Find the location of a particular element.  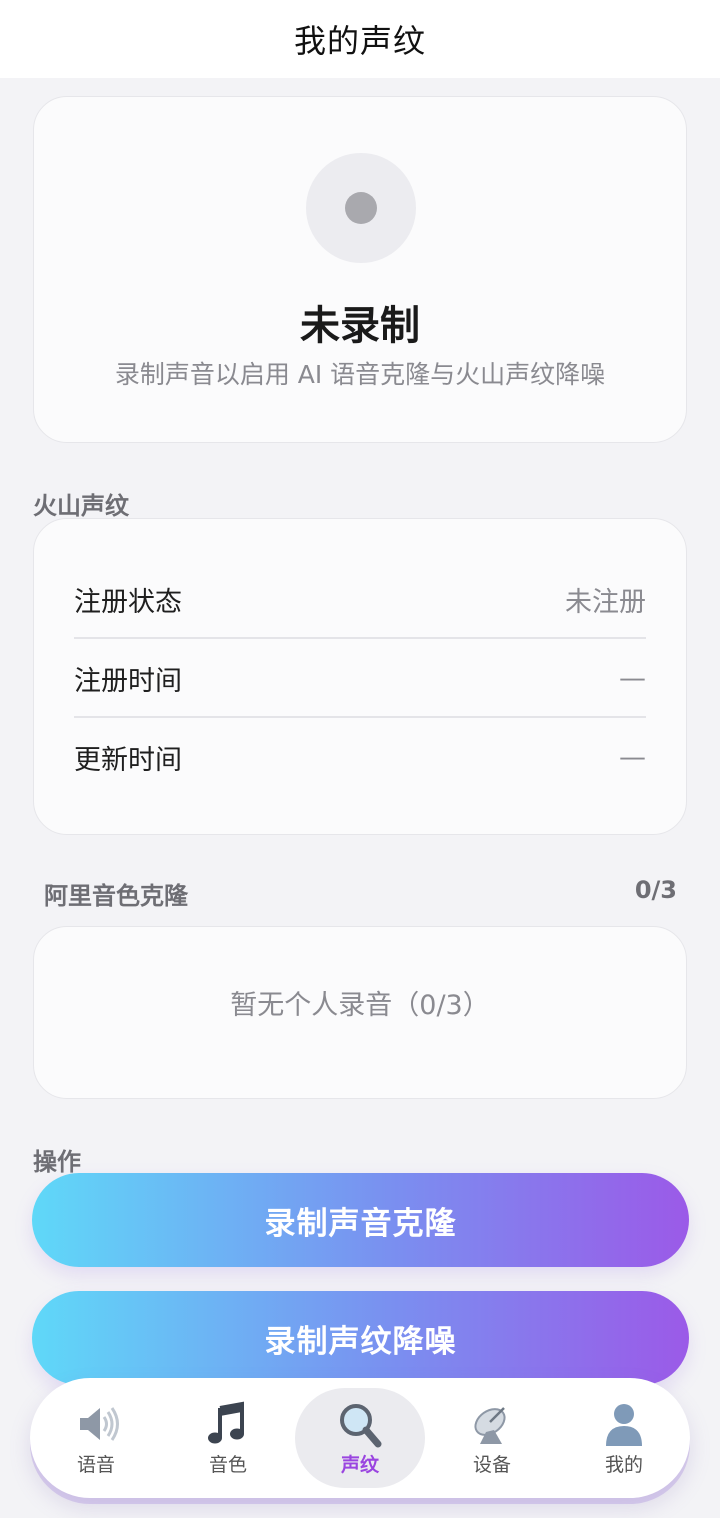

tab-mine: 我的 is located at coordinates (624, 1438).